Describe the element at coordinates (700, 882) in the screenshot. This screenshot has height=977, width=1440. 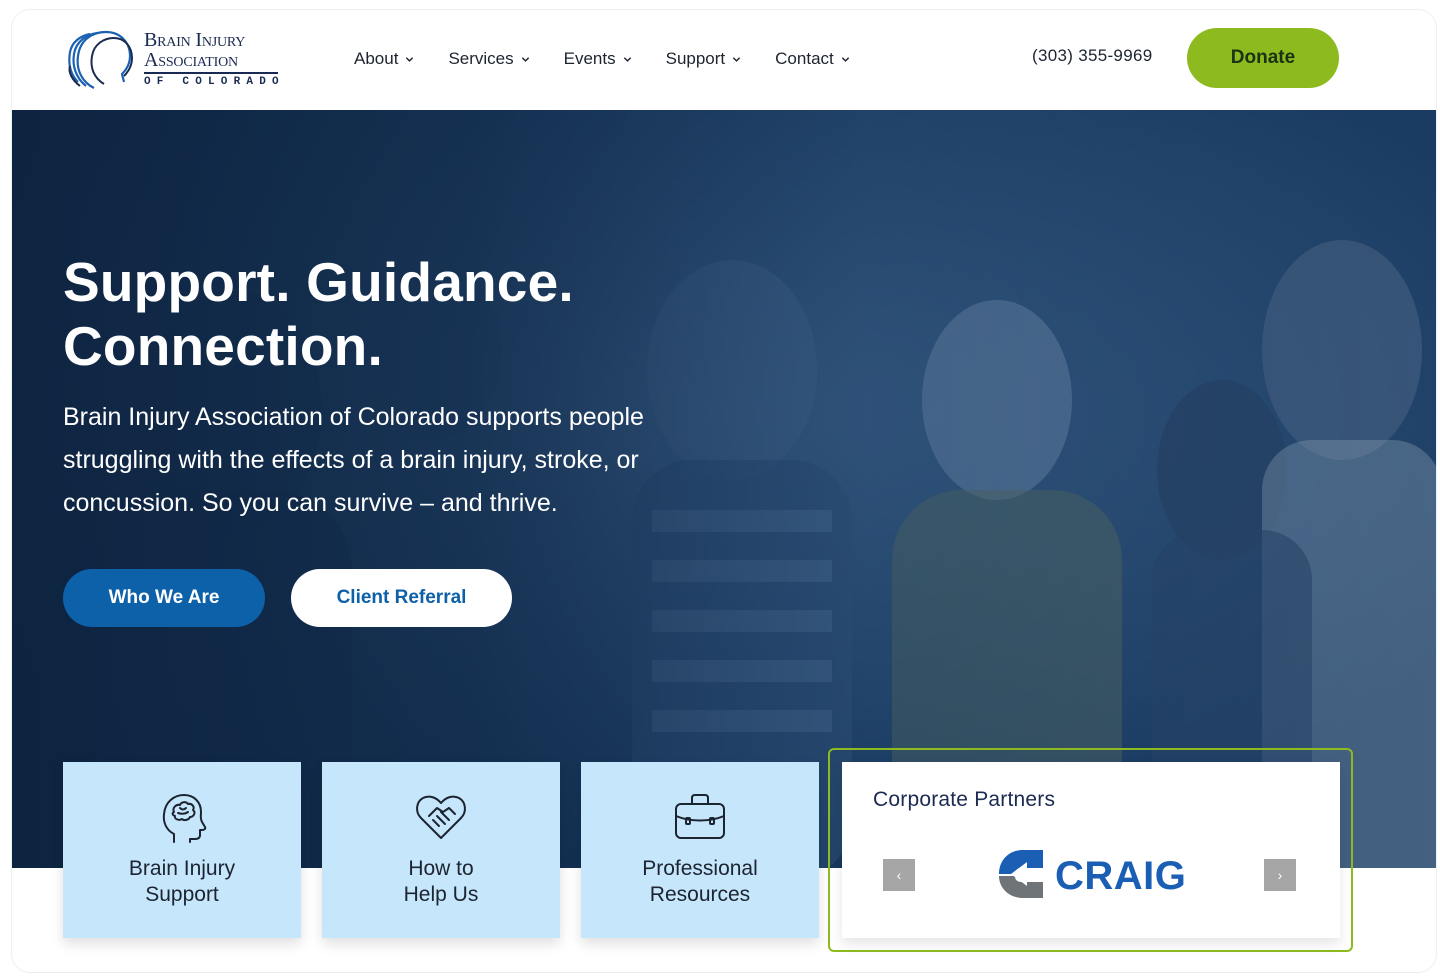
I see `card-label: Professional Resources` at that location.